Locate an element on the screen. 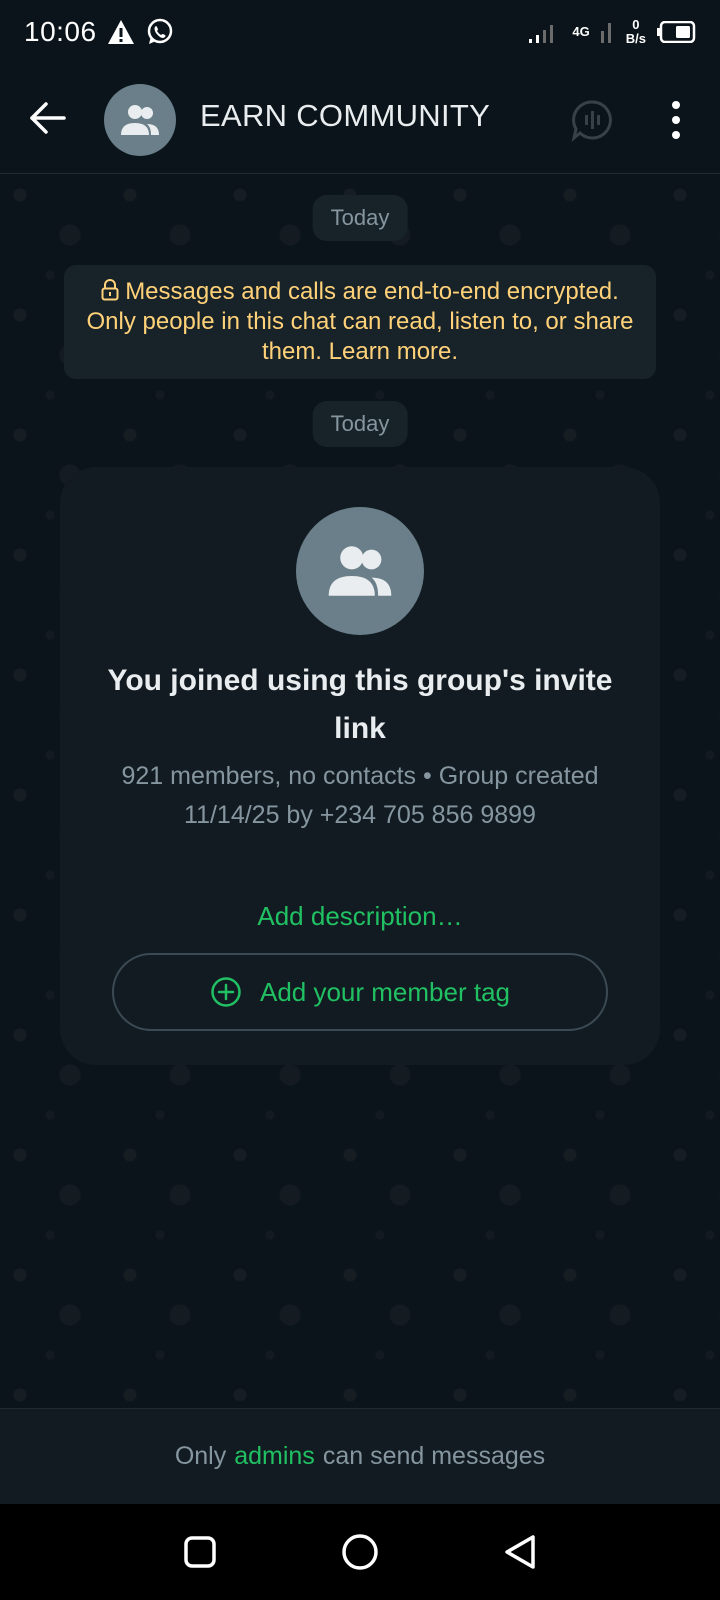 The height and width of the screenshot is (1600, 720). back-triangle-icon is located at coordinates (520, 1552).